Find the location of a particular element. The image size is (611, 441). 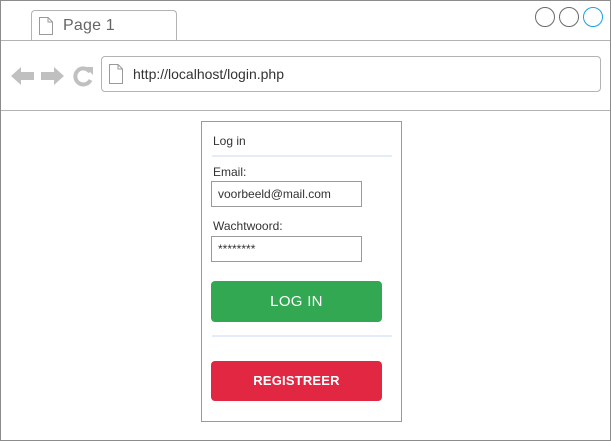

email-field: voorbeeld@mail.com is located at coordinates (286, 194).